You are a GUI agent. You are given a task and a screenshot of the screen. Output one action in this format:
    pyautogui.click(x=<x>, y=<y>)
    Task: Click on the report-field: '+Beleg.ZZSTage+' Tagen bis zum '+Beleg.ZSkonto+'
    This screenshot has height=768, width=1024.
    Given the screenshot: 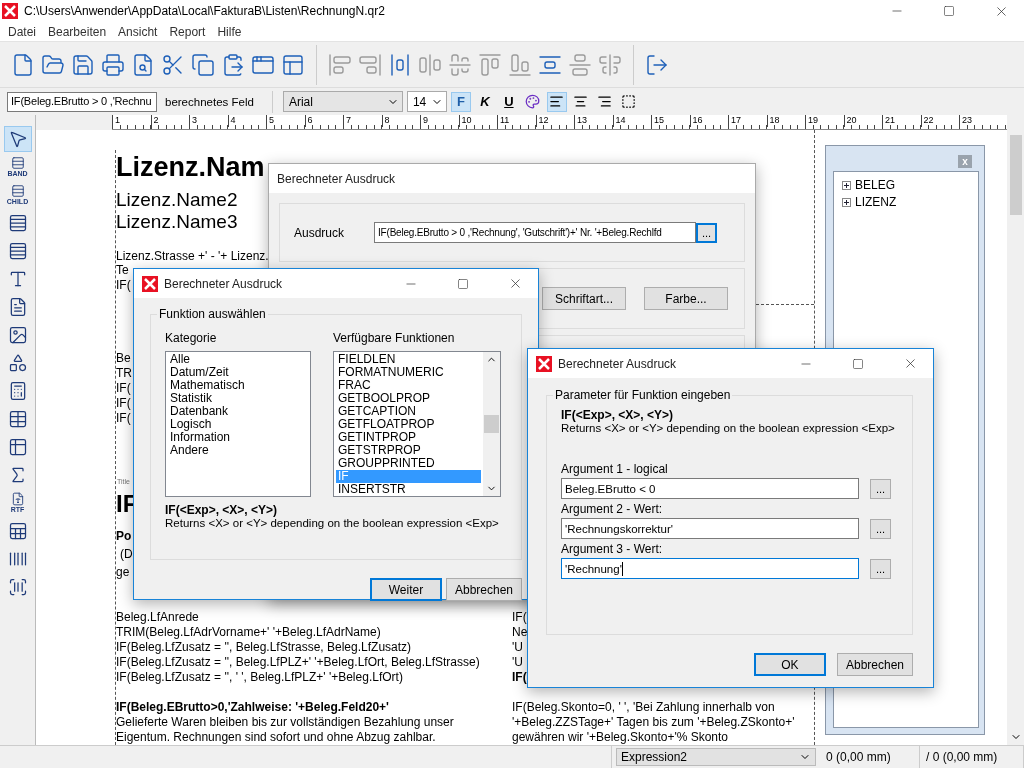 What is the action you would take?
    pyautogui.click(x=653, y=722)
    